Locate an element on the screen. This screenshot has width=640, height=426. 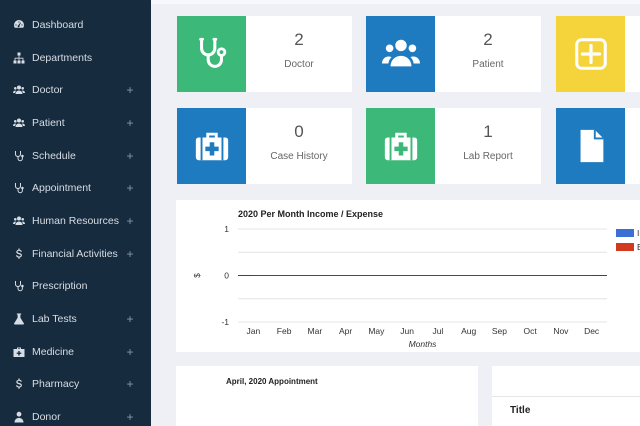
stat-count: 0 is located at coordinates (299, 131).